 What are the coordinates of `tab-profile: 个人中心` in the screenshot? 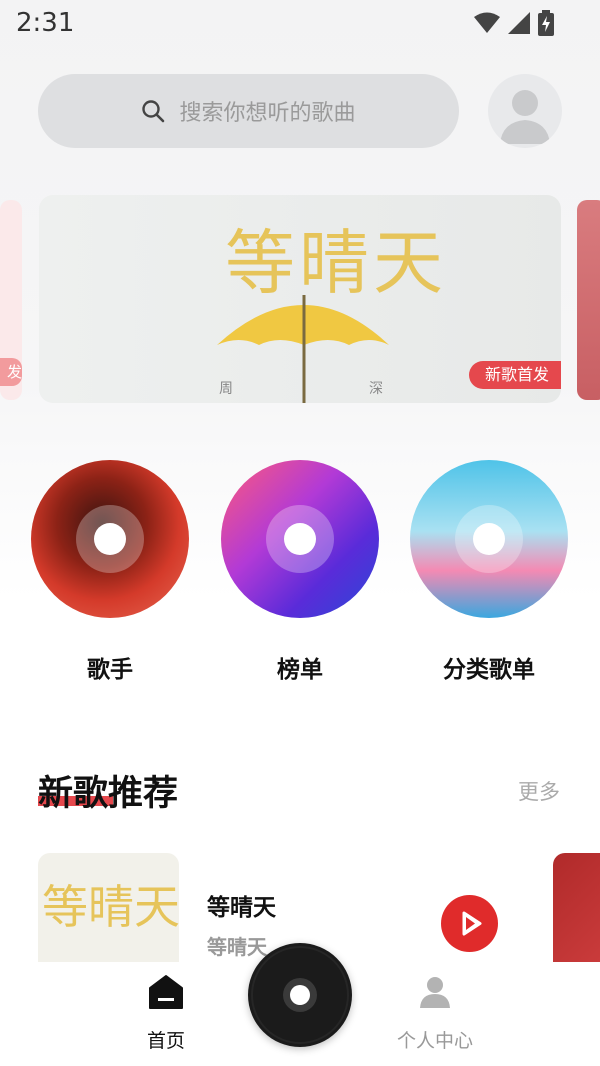 It's located at (435, 1014).